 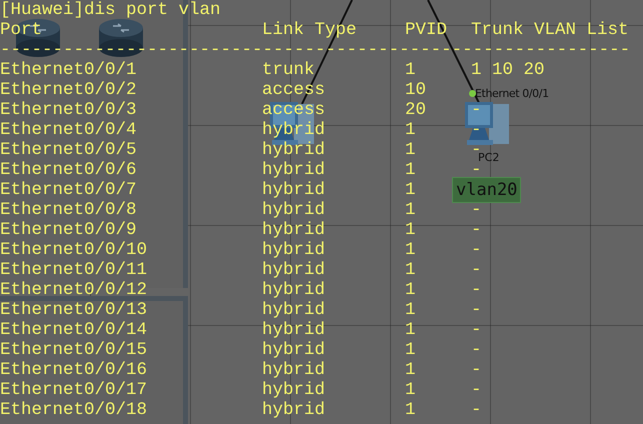 I want to click on link-type-cell: access, so click(x=294, y=110).